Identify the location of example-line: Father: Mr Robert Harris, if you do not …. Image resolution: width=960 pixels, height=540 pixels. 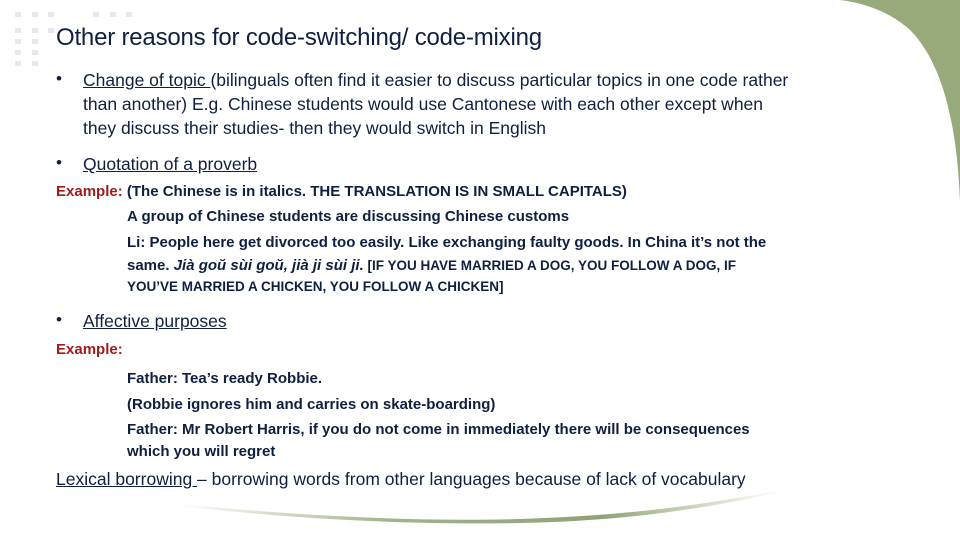
(438, 429).